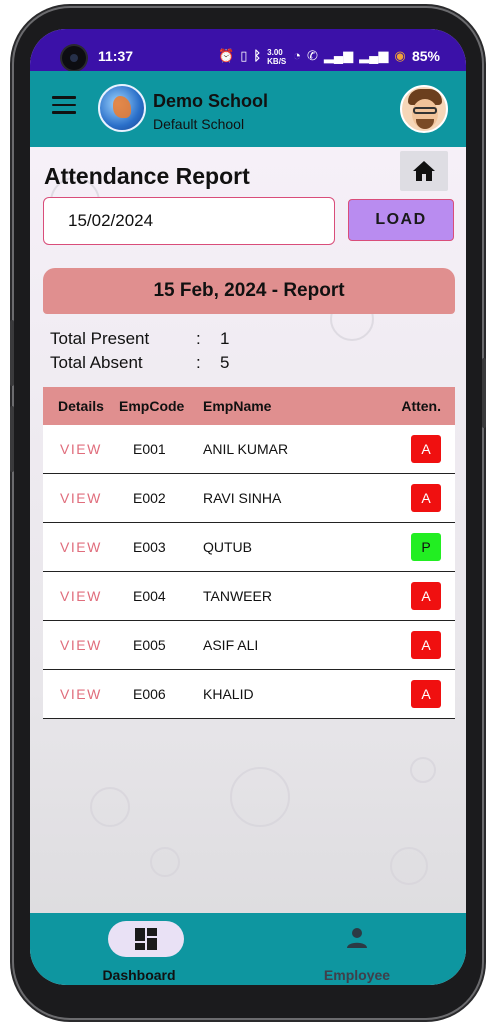 Image resolution: width=495 pixels, height=1026 pixels. I want to click on table-row: VIEW E003 QUTUB P, so click(249, 547).